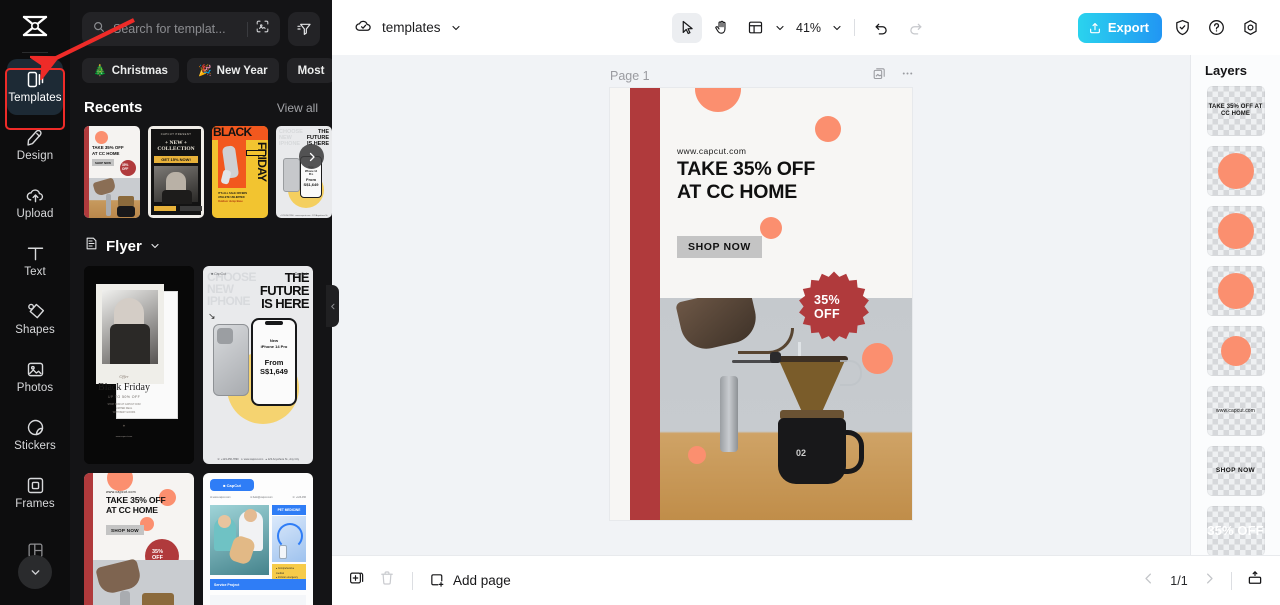 Image resolution: width=1280 pixels, height=605 pixels. Describe the element at coordinates (35, 26) in the screenshot. I see `capcut-logo` at that location.